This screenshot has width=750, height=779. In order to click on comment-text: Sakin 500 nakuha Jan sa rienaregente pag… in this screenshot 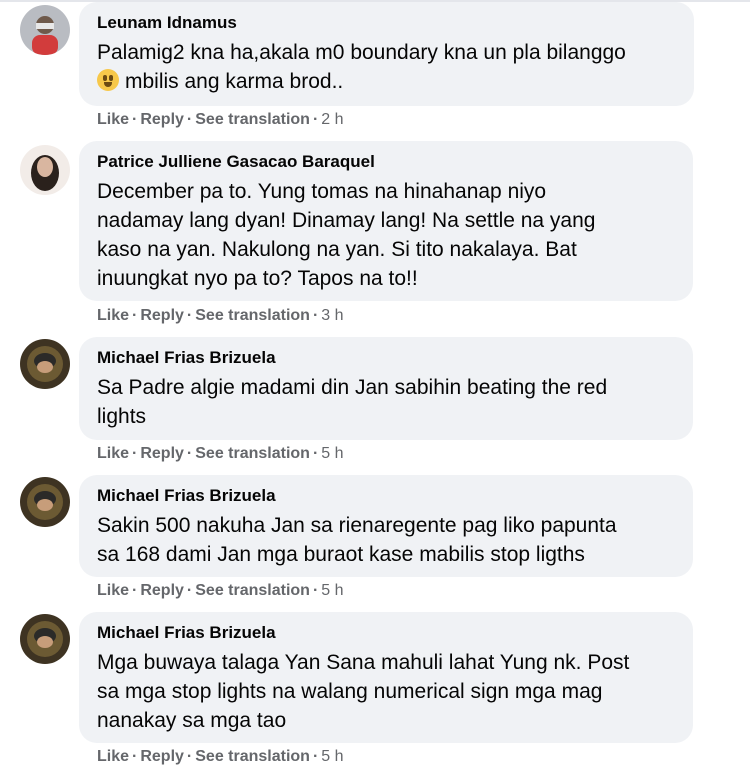, I will do `click(357, 540)`.